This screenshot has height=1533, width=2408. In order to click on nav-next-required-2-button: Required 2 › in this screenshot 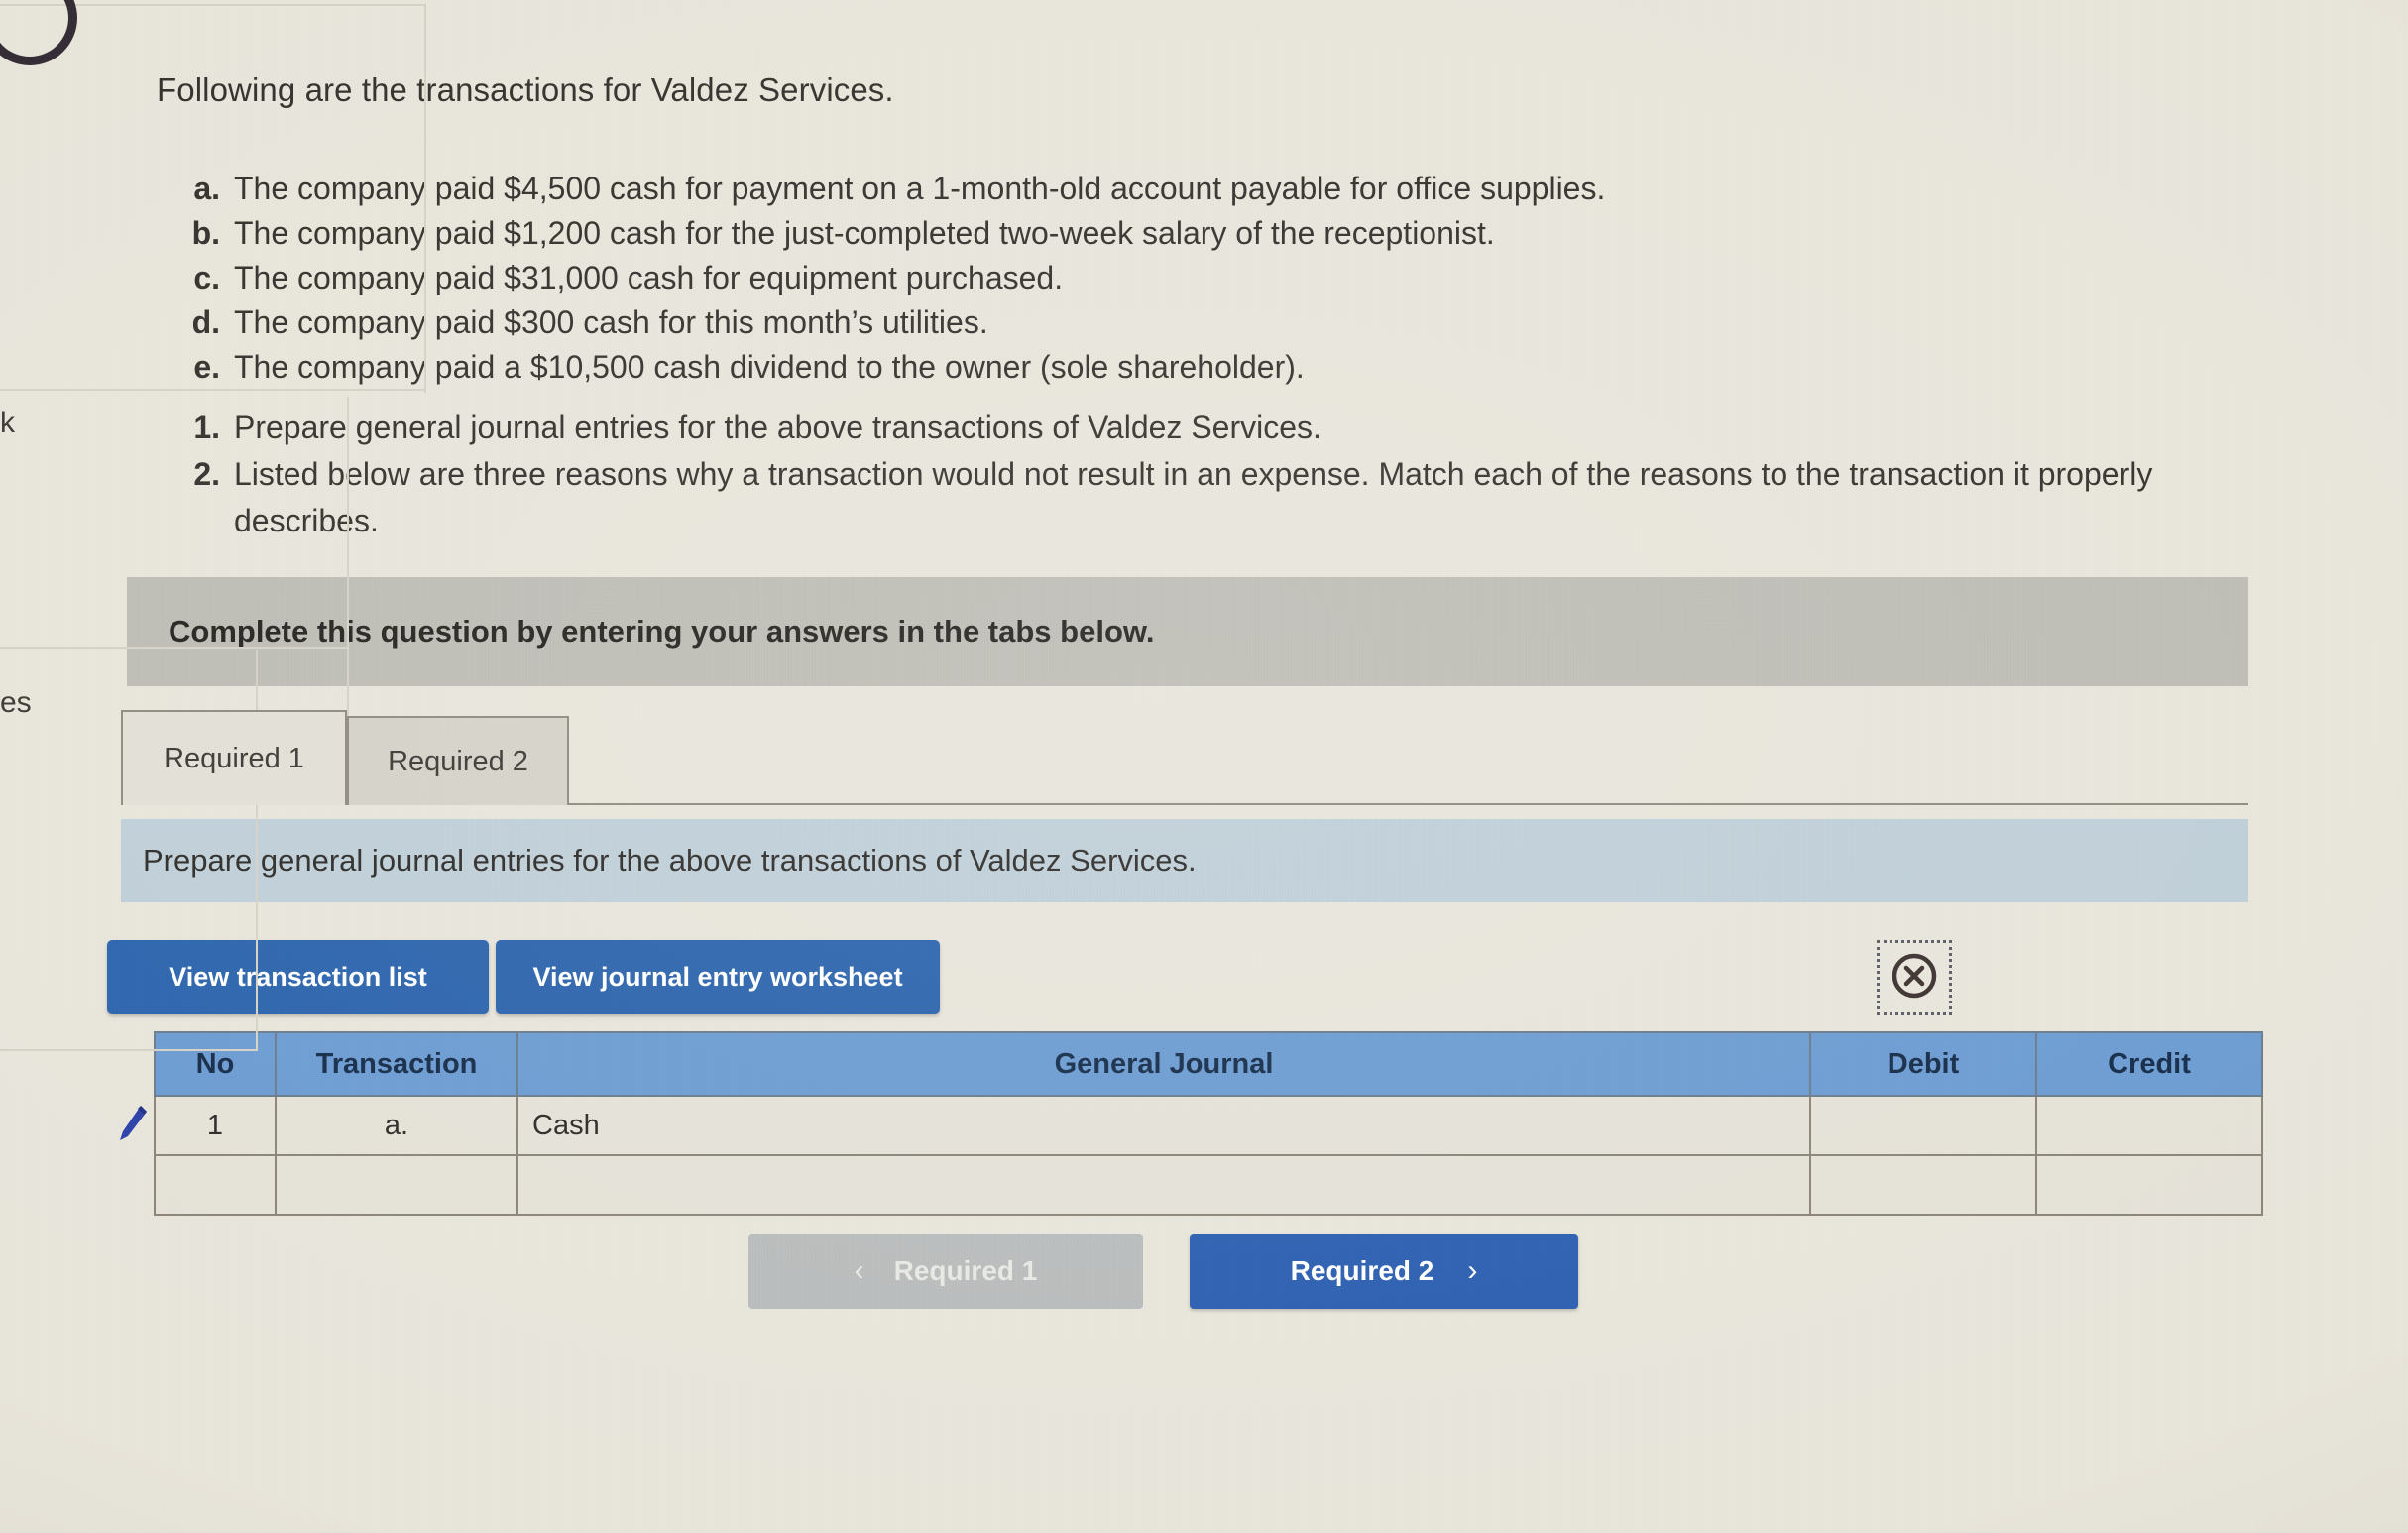, I will do `click(1384, 1271)`.